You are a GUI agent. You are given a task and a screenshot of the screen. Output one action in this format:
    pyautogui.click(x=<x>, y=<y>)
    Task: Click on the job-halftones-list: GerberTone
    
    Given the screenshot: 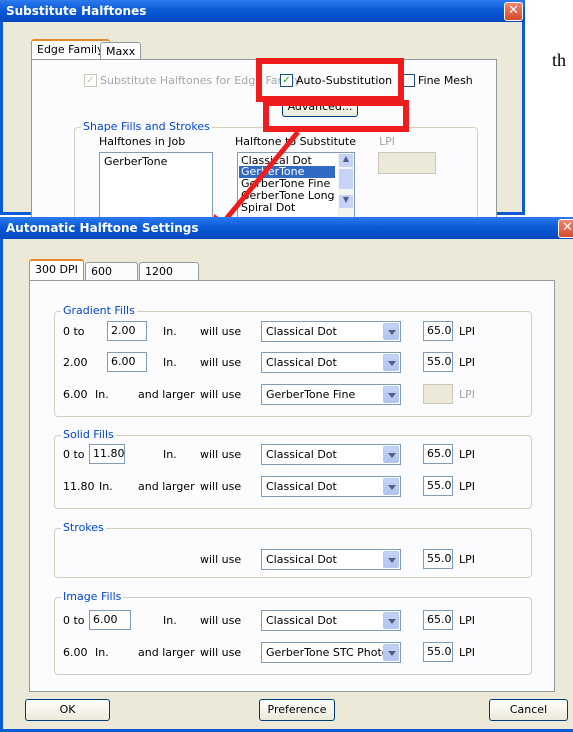 What is the action you would take?
    pyautogui.click(x=156, y=188)
    